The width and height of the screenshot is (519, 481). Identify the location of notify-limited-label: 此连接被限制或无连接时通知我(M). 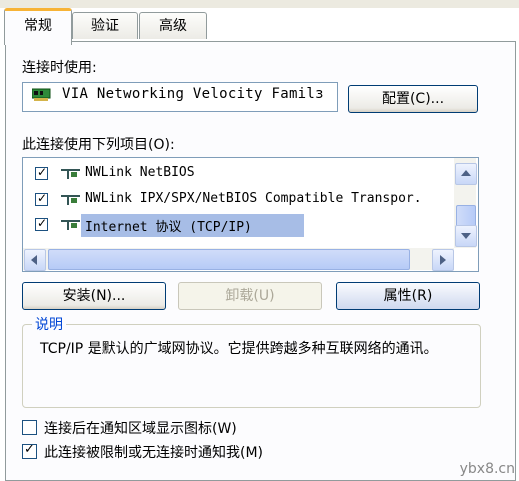
(153, 452).